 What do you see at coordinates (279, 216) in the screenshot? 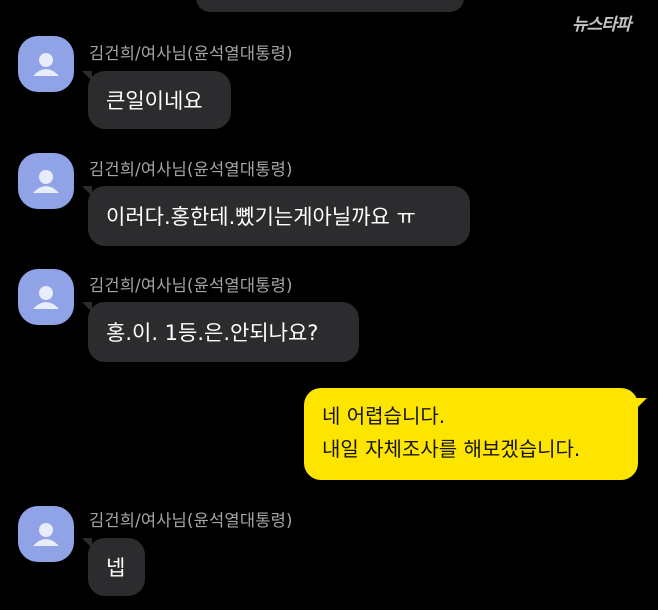
I see `message-bubble: 이러다.홍한테.뼸기는게아닐까요 ㅠ` at bounding box center [279, 216].